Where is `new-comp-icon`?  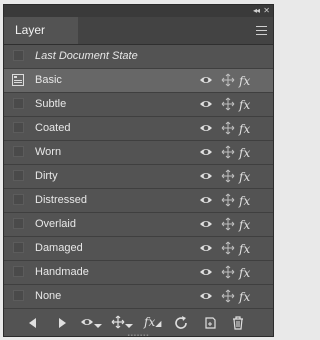
new-comp-icon is located at coordinates (210, 323).